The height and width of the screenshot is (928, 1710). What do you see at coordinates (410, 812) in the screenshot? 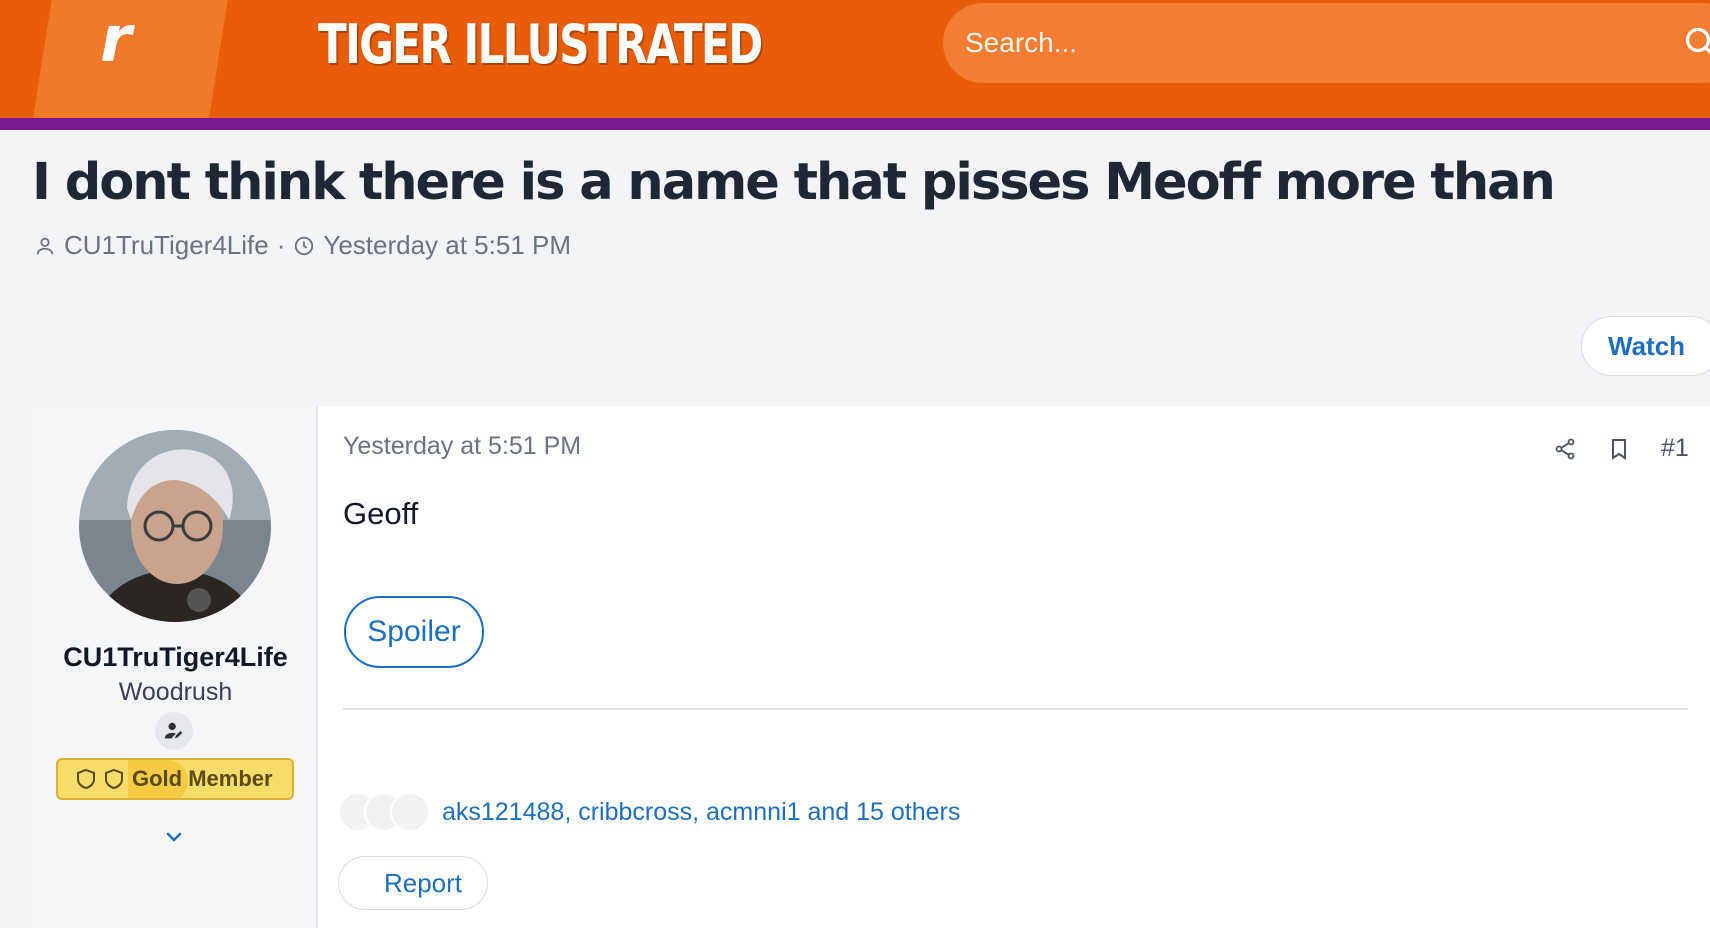
I see `reaction-avatar` at bounding box center [410, 812].